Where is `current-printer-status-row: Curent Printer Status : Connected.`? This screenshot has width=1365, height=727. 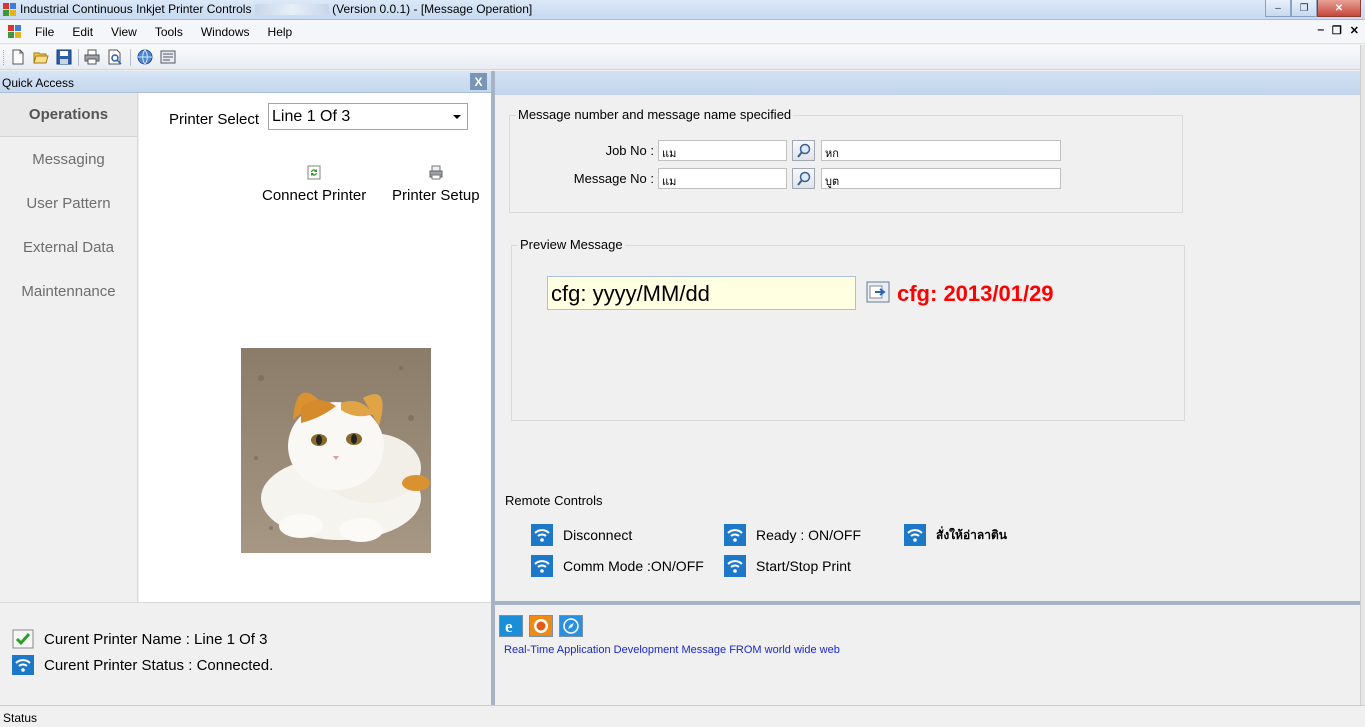 current-printer-status-row: Curent Printer Status : Connected. is located at coordinates (142, 665).